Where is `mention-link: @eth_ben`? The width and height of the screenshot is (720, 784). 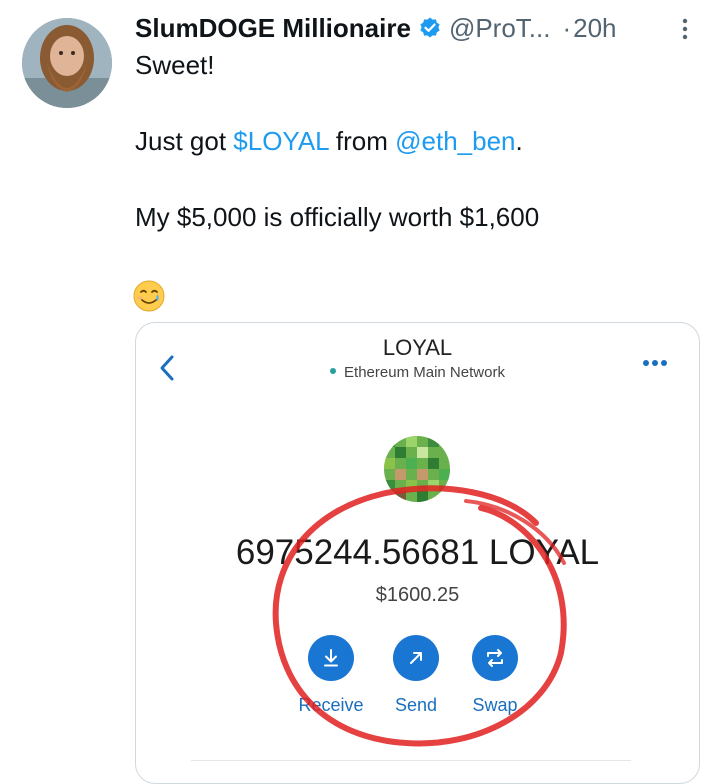
mention-link: @eth_ben is located at coordinates (455, 141).